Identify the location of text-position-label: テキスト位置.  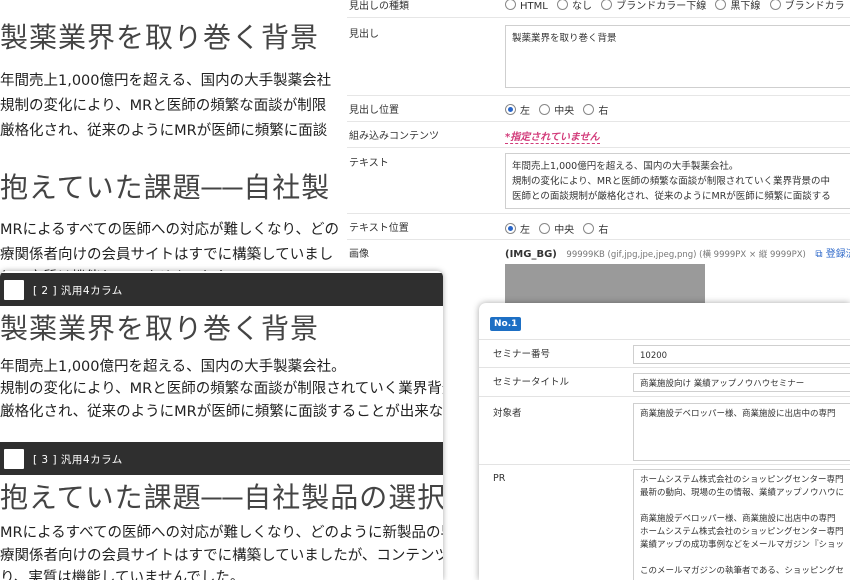
(379, 228).